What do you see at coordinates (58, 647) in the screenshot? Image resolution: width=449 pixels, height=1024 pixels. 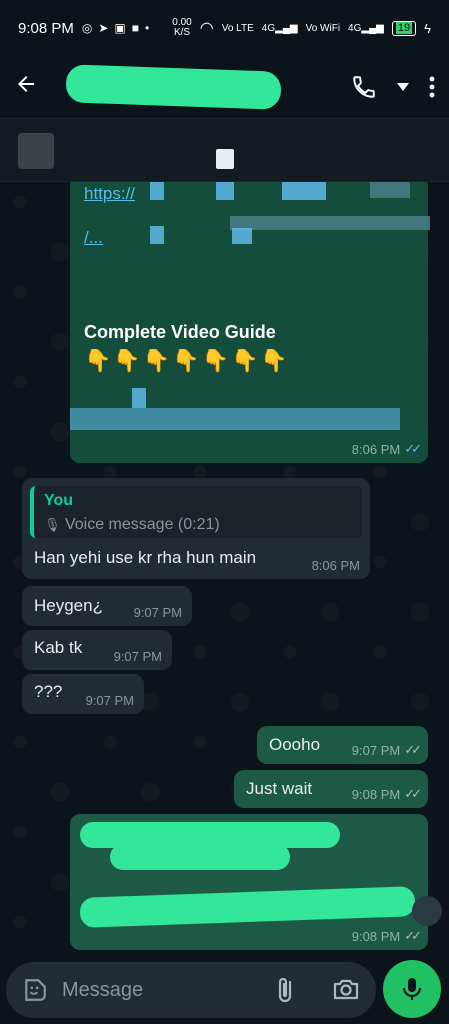 I see `message-text: Kab tk` at bounding box center [58, 647].